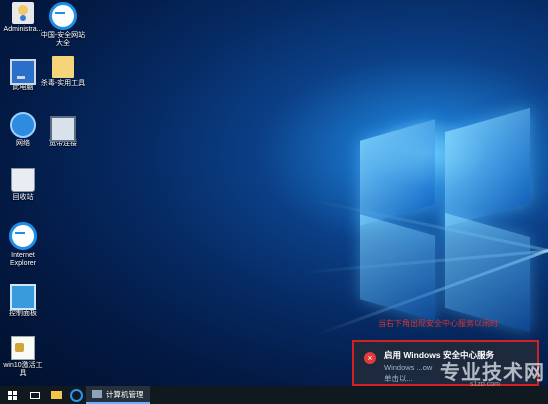  I want to click on desktop-icon-safe-sites: 中国-安全网站大全, so click(63, 25).